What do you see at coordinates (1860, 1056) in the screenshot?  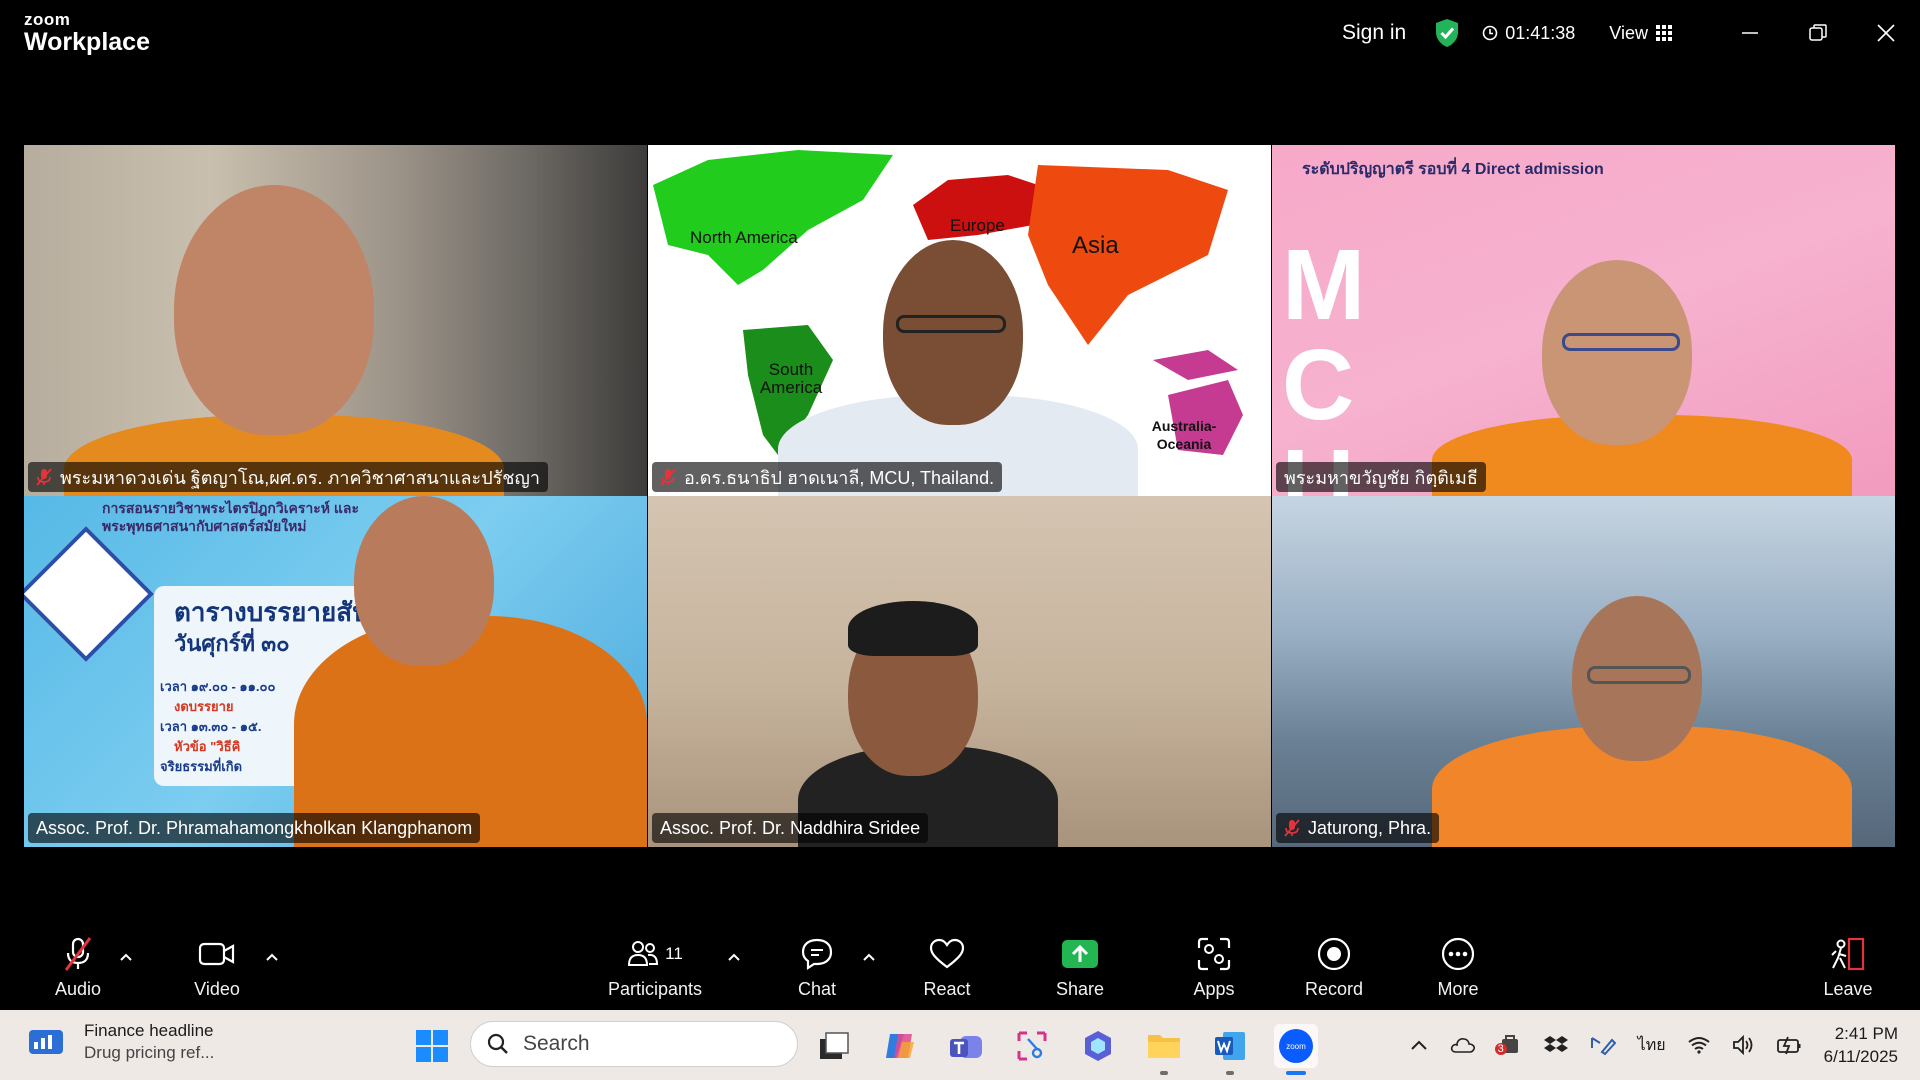 I see `clock-date: 6/11/2025` at bounding box center [1860, 1056].